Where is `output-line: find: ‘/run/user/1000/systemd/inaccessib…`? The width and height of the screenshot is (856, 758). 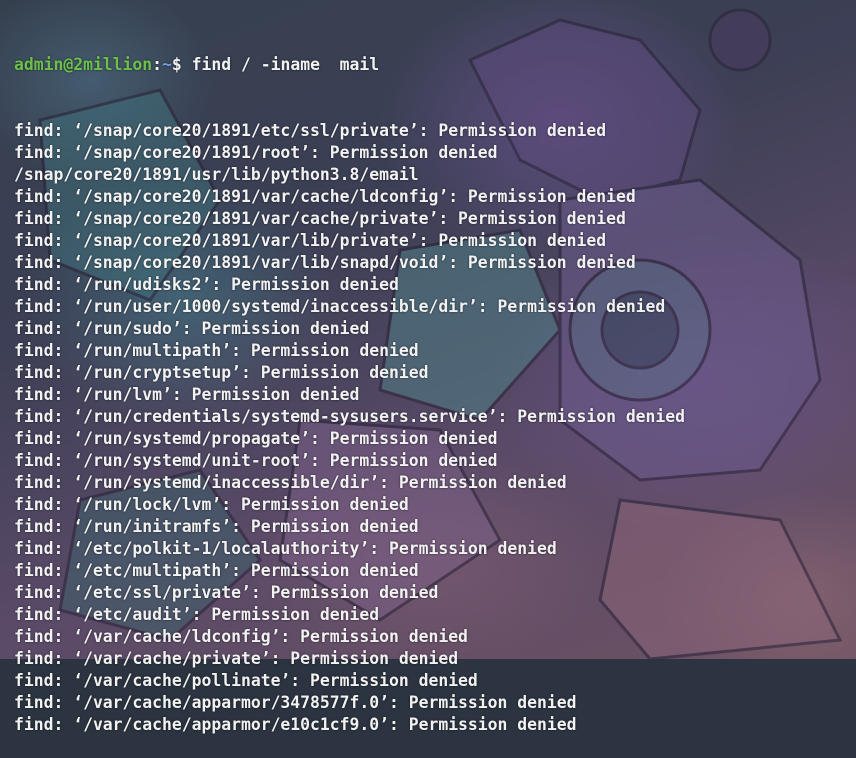 output-line: find: ‘/run/user/1000/systemd/inaccessib… is located at coordinates (340, 306).